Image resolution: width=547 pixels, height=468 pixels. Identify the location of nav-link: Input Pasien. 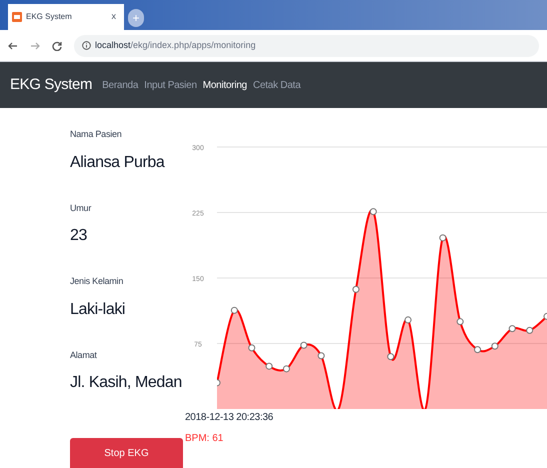
(170, 85).